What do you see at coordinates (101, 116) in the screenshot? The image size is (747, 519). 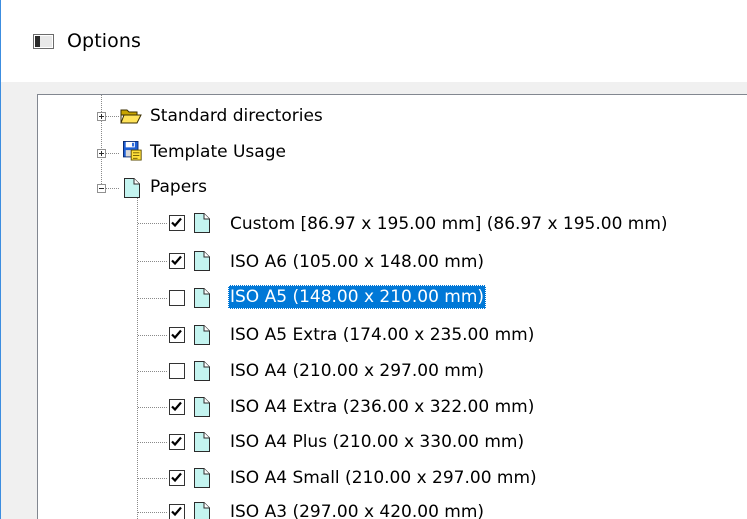 I see `expand-toggle-standard-directories` at bounding box center [101, 116].